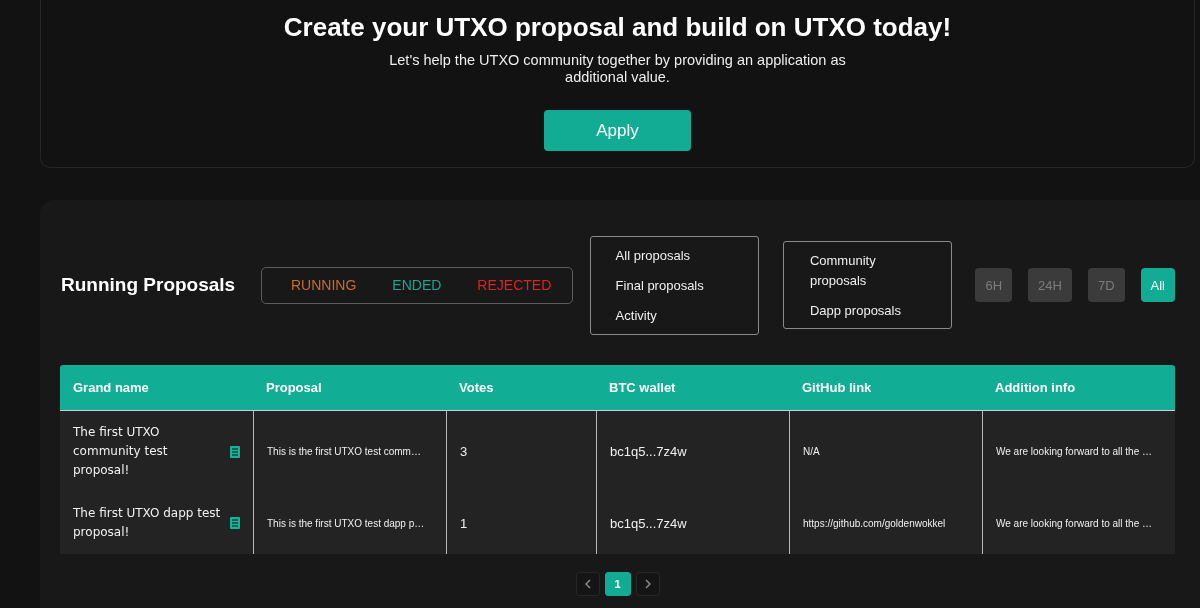 The height and width of the screenshot is (608, 1200). Describe the element at coordinates (617, 130) in the screenshot. I see `apply-button: Apply` at that location.